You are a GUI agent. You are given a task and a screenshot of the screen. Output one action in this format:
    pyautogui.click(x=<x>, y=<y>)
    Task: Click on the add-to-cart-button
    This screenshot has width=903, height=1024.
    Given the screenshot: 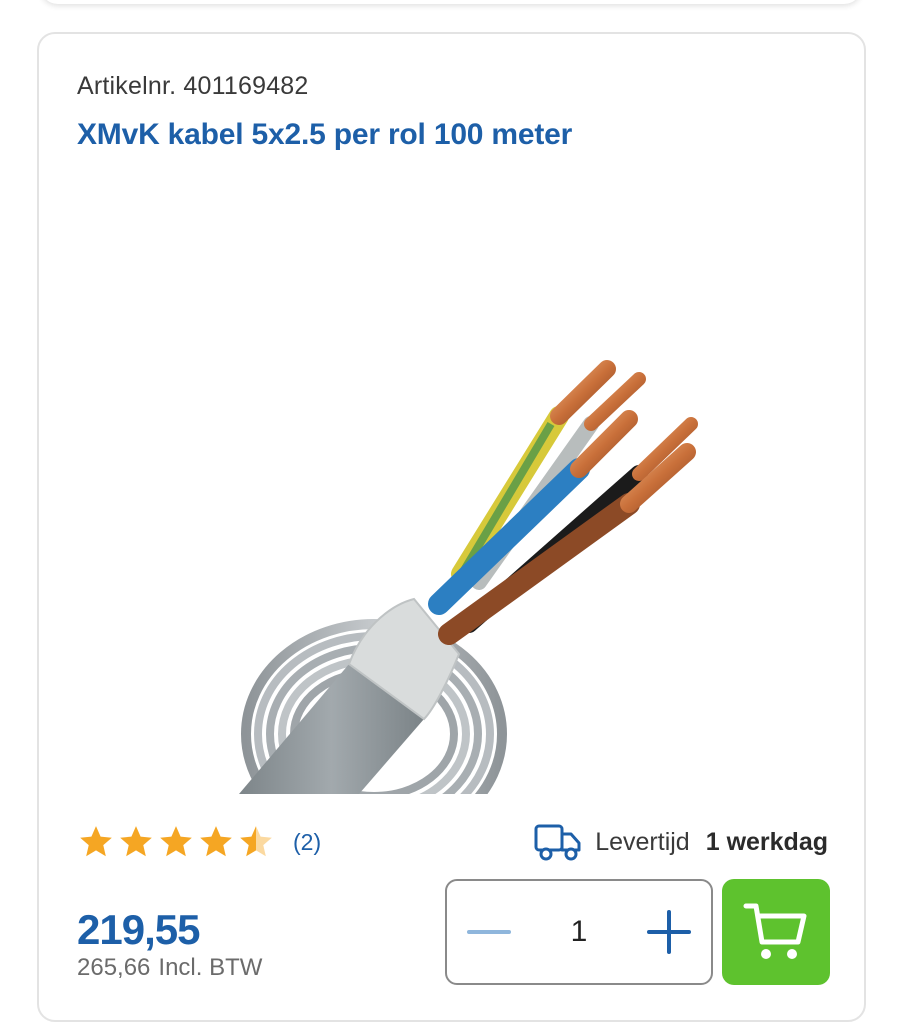 What is the action you would take?
    pyautogui.click(x=776, y=932)
    